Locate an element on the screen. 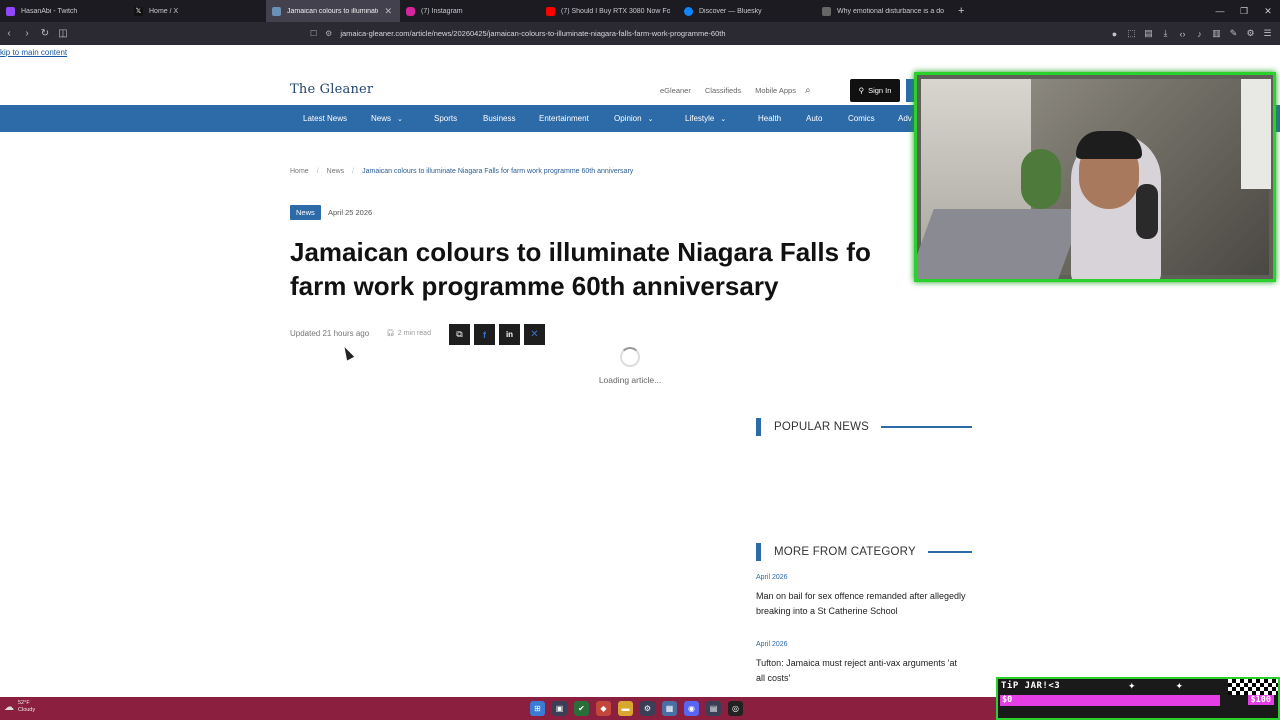 Image resolution: width=1280 pixels, height=720 pixels. tab-youtube: (7) Should I Buy RTX 3080 Now For F is located at coordinates (609, 11).